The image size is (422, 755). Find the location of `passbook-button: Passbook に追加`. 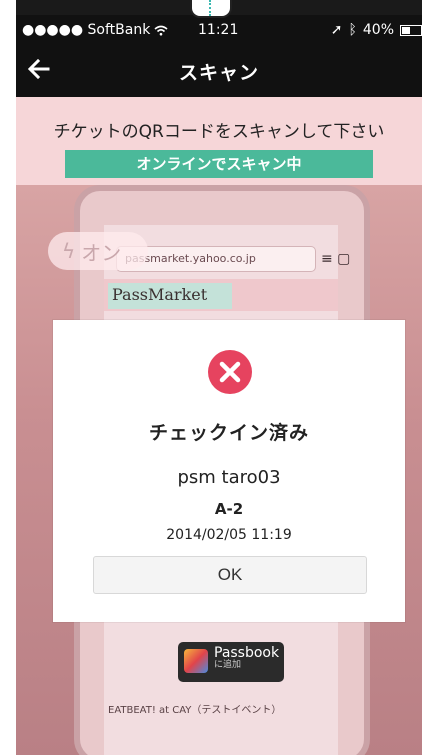

passbook-button: Passbook に追加 is located at coordinates (231, 662).